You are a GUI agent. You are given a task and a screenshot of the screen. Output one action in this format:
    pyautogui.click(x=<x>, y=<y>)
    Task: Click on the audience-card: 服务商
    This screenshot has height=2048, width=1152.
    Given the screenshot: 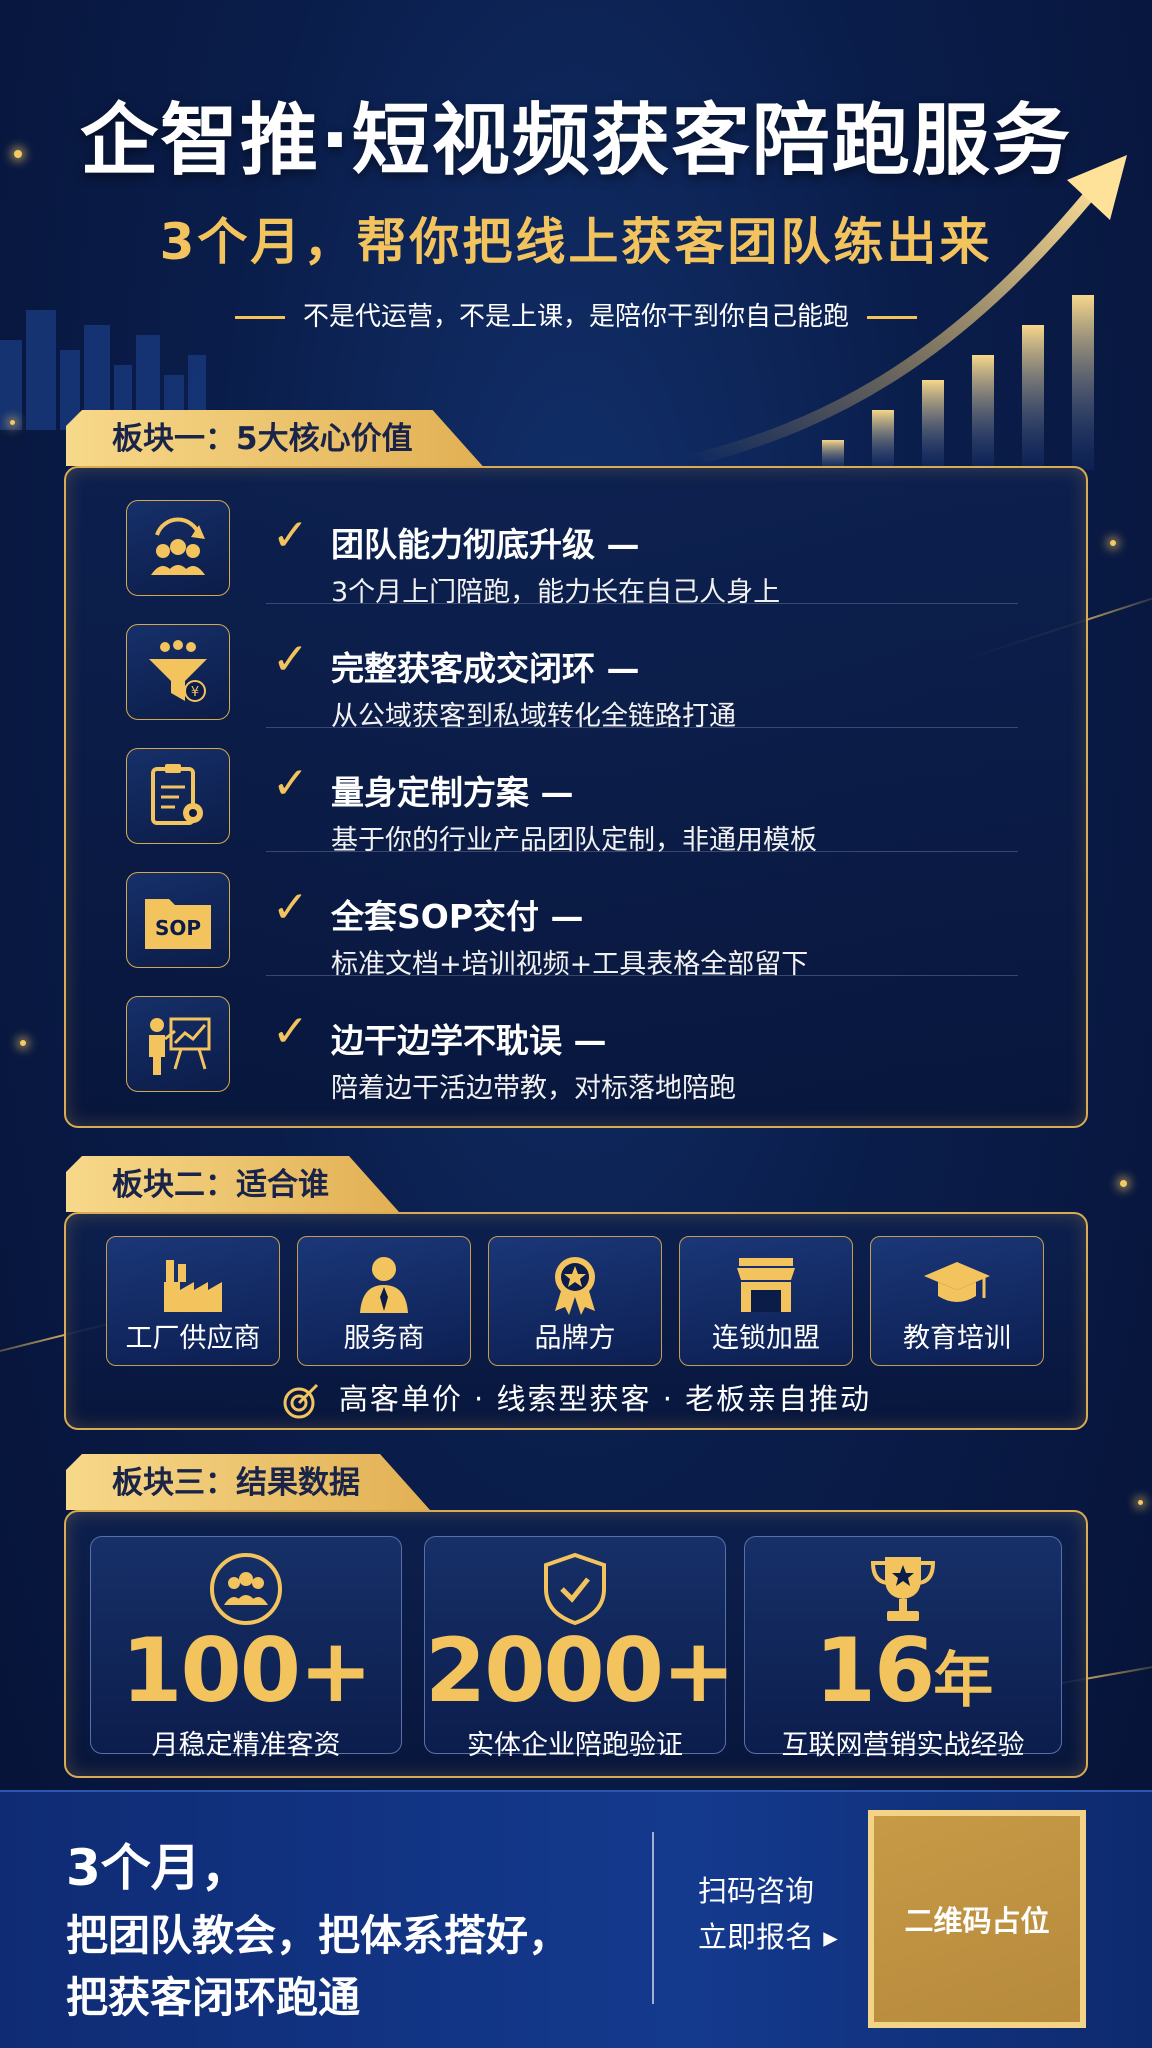 What is the action you would take?
    pyautogui.click(x=384, y=1301)
    